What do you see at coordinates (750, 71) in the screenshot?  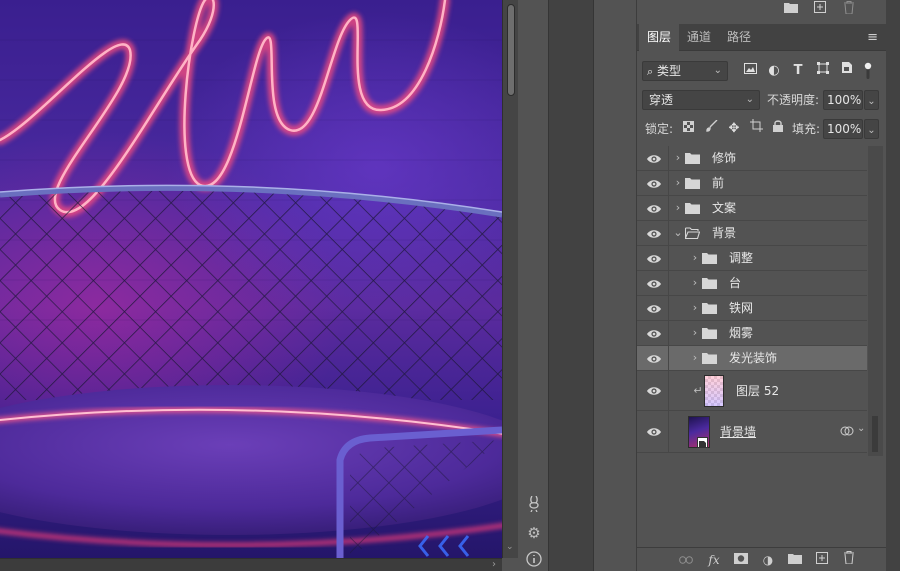 I see `filter-pixel-icon` at bounding box center [750, 71].